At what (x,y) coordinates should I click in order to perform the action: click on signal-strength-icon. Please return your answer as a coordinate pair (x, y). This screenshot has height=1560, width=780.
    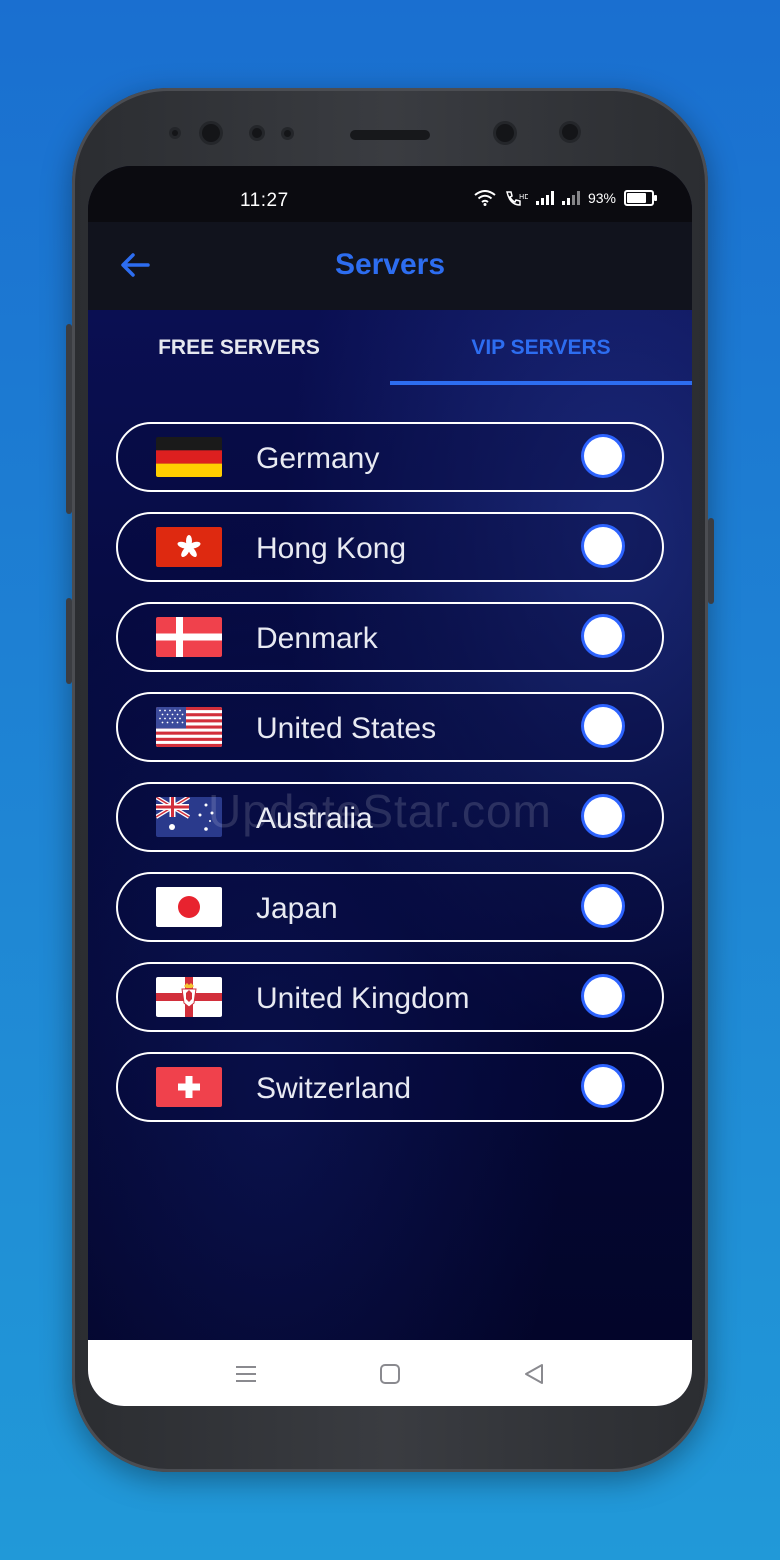
    Looking at the image, I should click on (544, 198).